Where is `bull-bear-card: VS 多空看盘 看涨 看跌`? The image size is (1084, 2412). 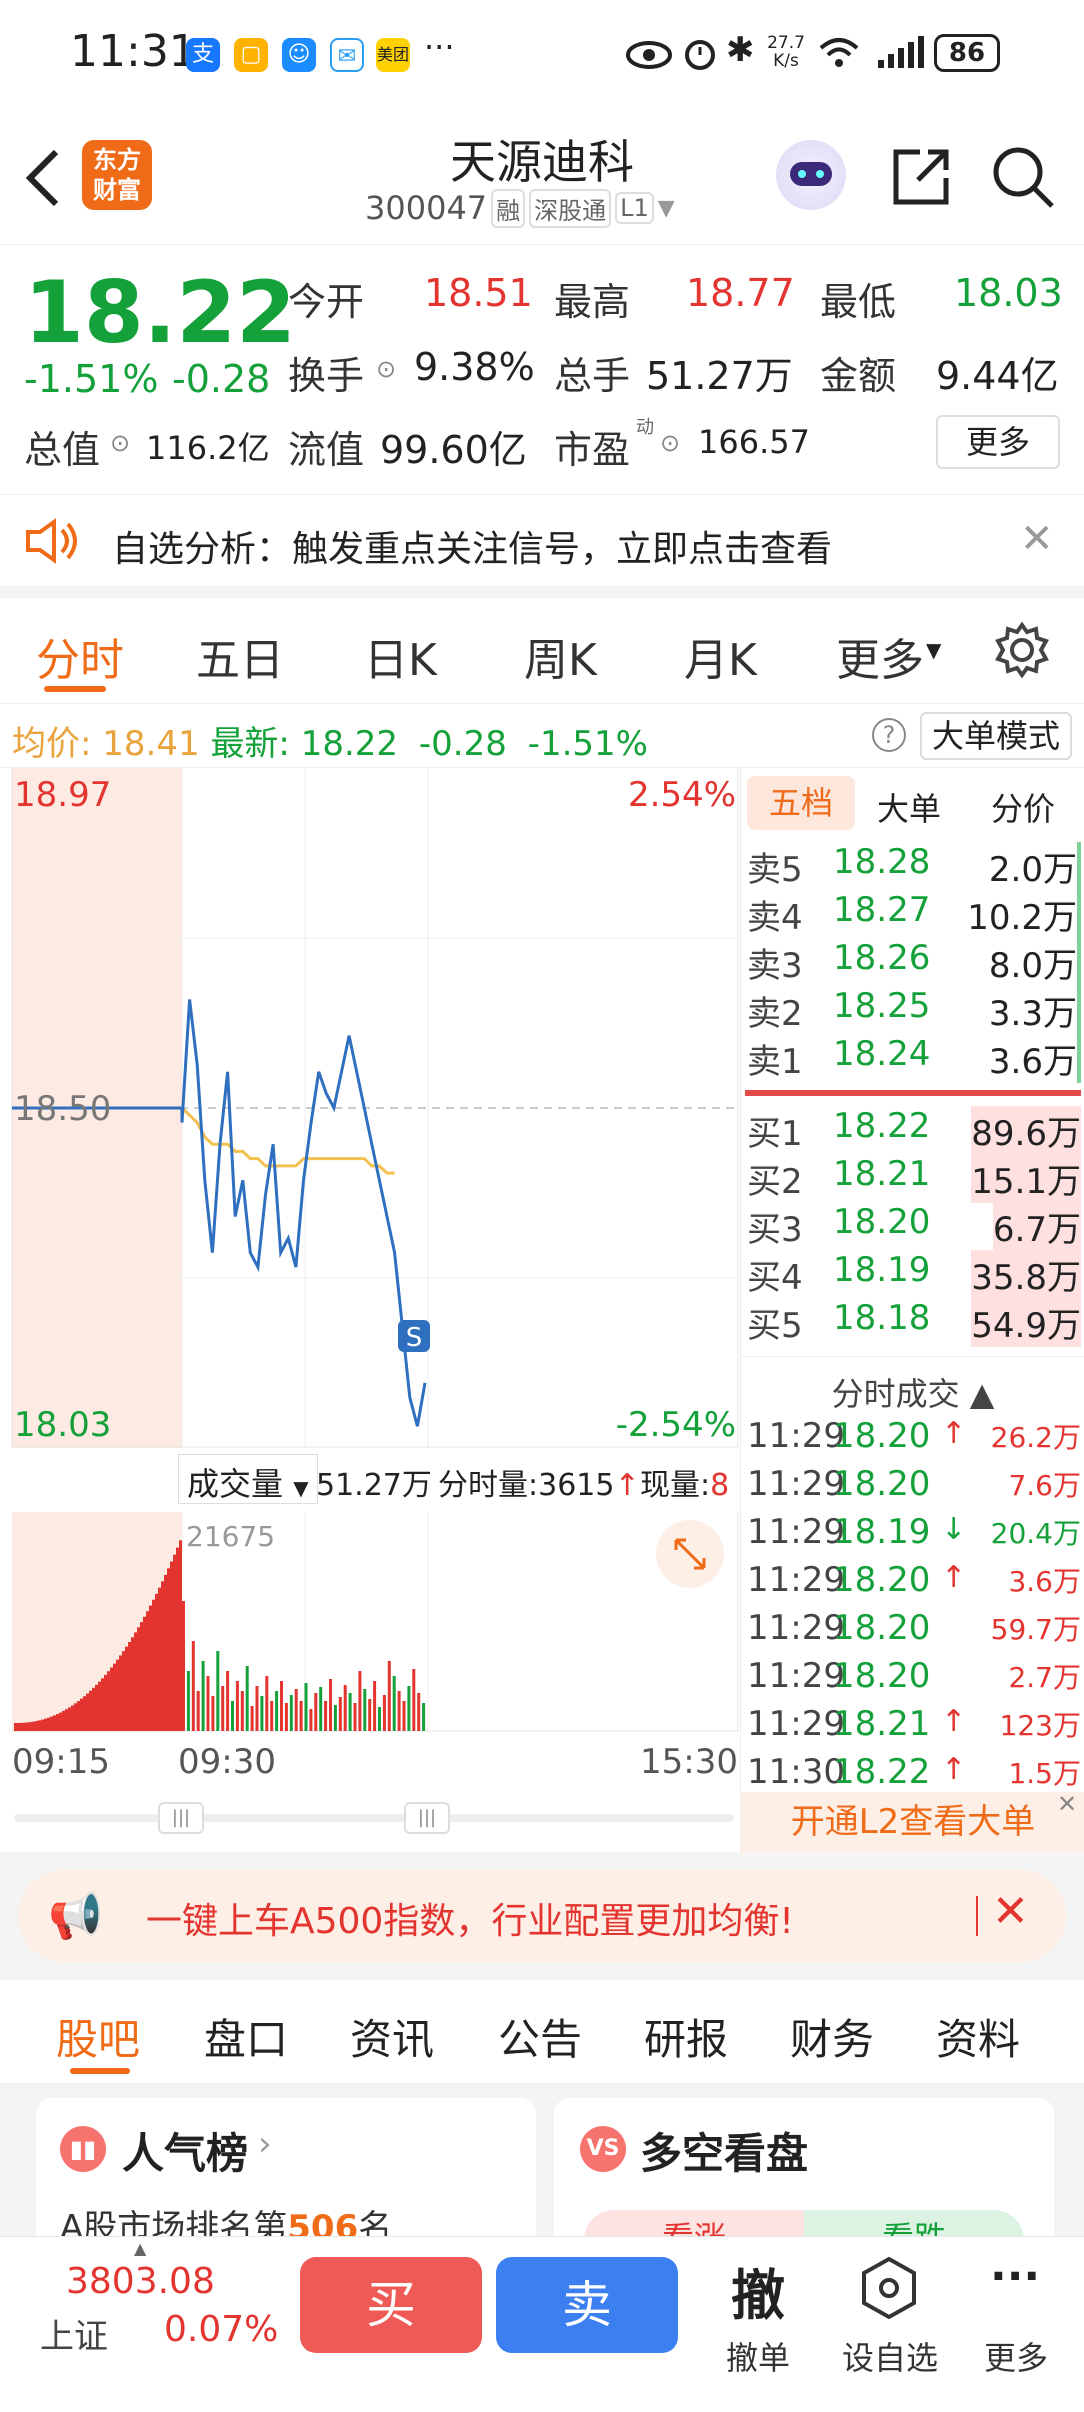 bull-bear-card: VS 多空看盘 看涨 看跌 is located at coordinates (804, 2167).